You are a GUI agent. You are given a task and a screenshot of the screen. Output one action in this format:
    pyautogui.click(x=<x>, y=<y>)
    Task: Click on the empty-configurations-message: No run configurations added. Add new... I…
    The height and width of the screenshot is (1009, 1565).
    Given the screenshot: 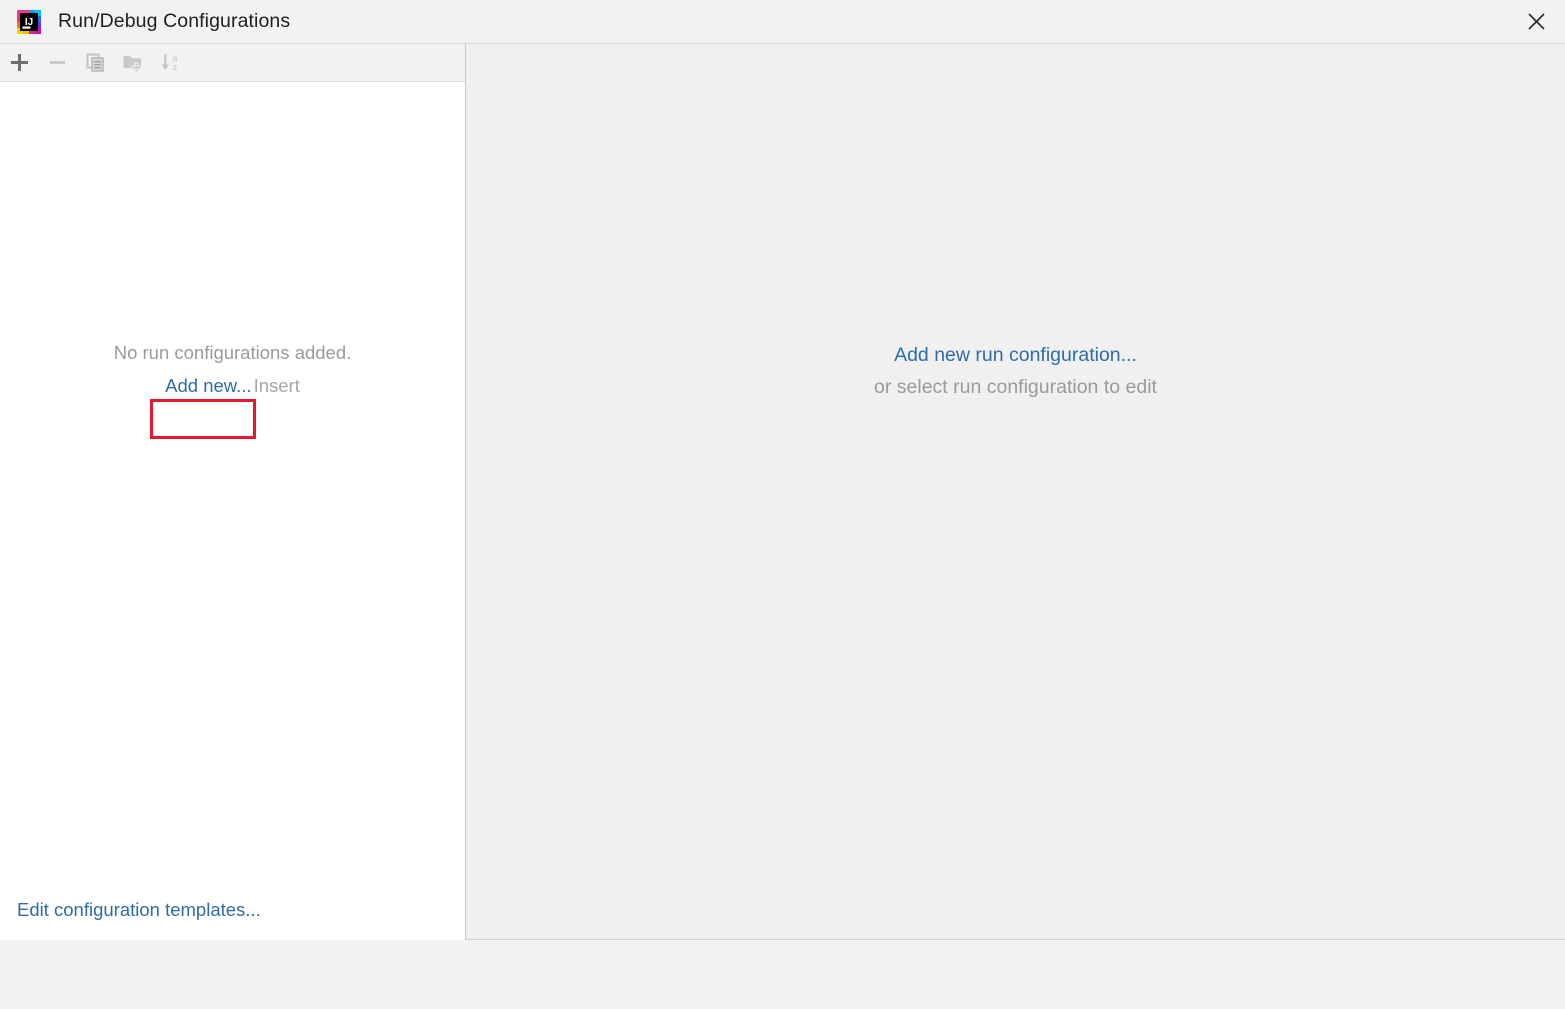 What is the action you would take?
    pyautogui.click(x=232, y=370)
    